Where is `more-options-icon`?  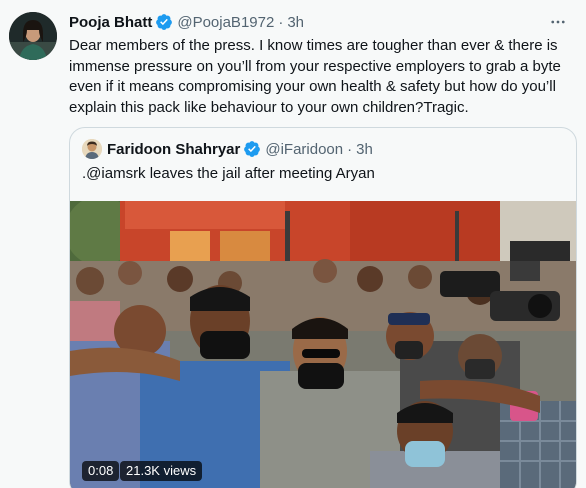
more-options-icon is located at coordinates (558, 22).